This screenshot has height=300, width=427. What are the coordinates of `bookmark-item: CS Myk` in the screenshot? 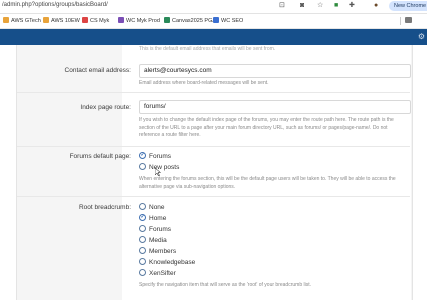 It's located at (95, 21).